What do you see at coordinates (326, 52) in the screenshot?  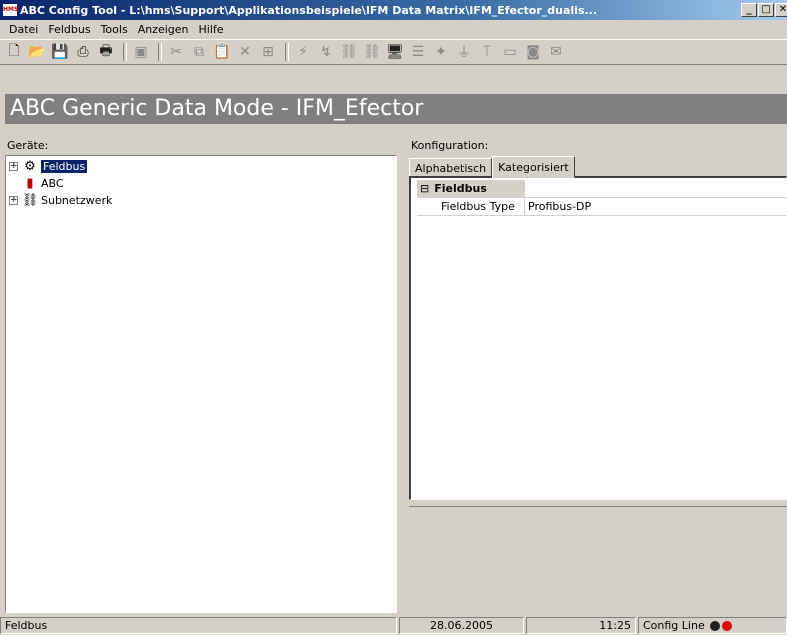 I see `disconnect-icon: ↯` at bounding box center [326, 52].